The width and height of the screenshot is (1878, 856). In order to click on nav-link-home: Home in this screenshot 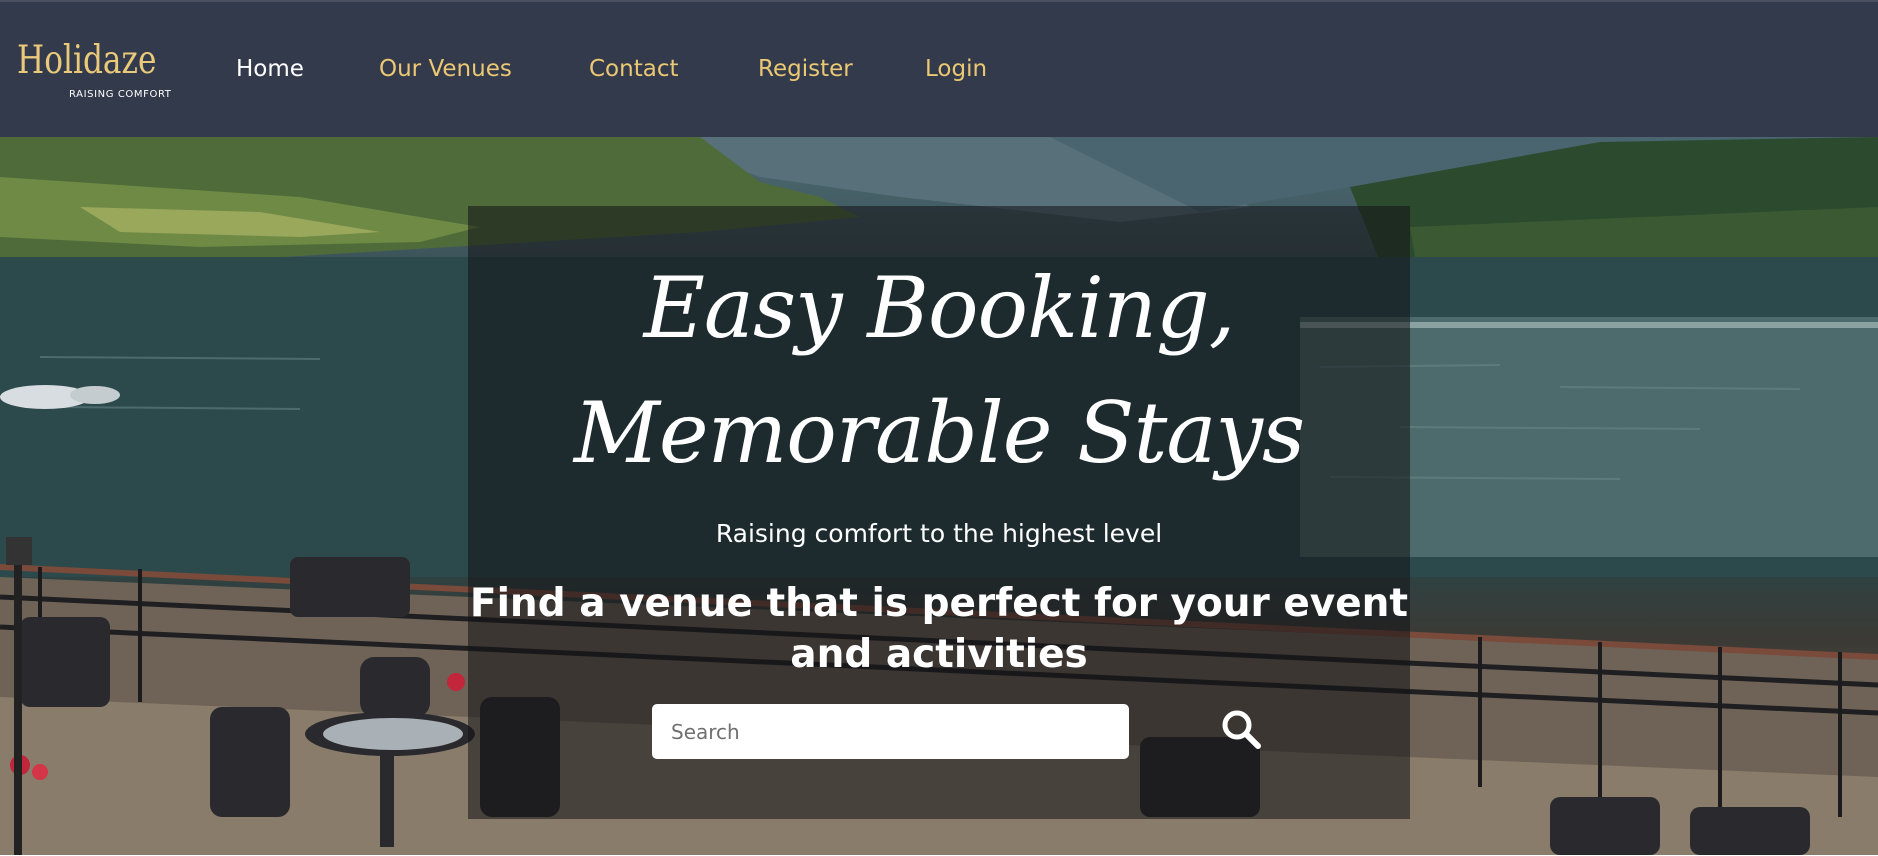, I will do `click(270, 69)`.